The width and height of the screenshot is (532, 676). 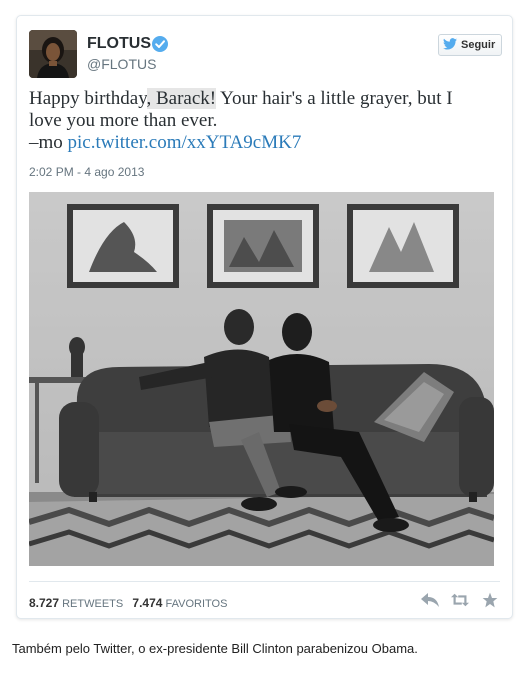 What do you see at coordinates (490, 600) in the screenshot?
I see `star-icon` at bounding box center [490, 600].